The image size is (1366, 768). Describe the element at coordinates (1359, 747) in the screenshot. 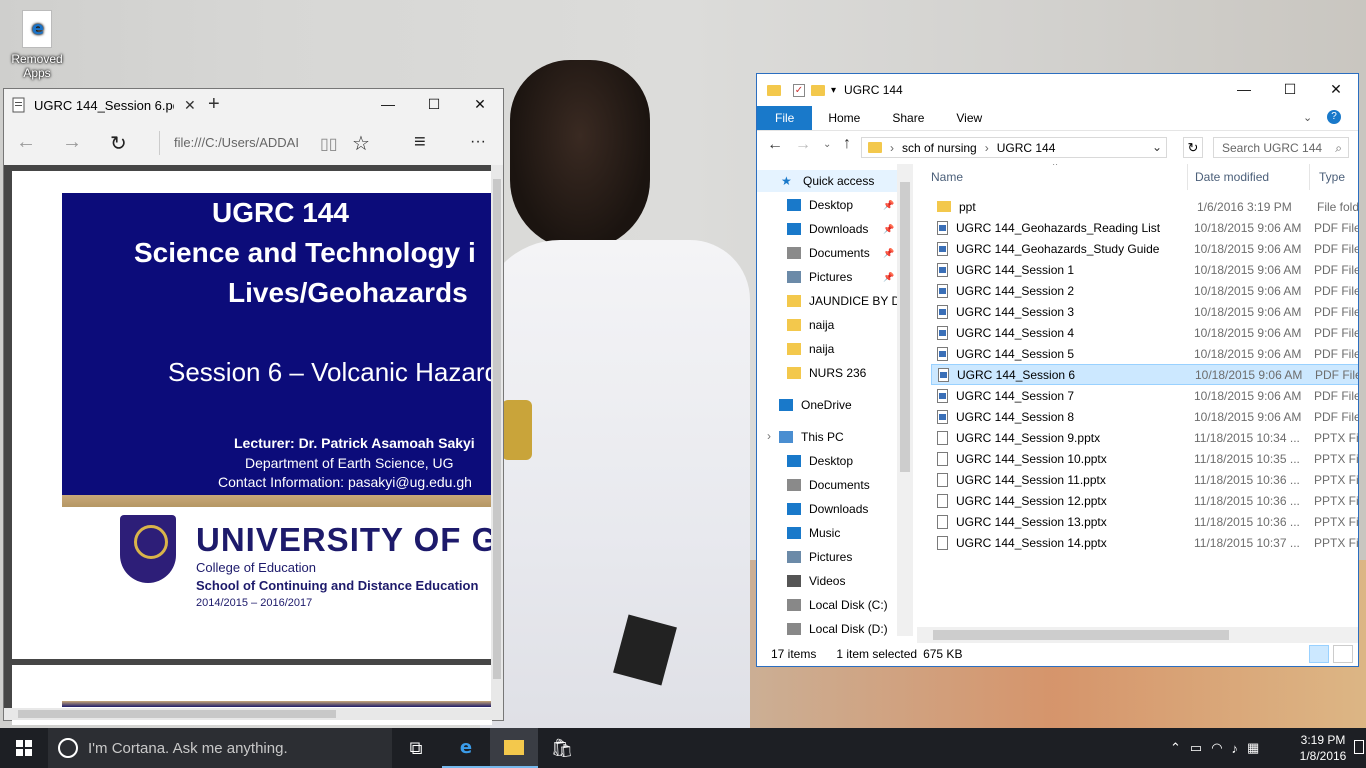

I see `action-center-icon` at that location.